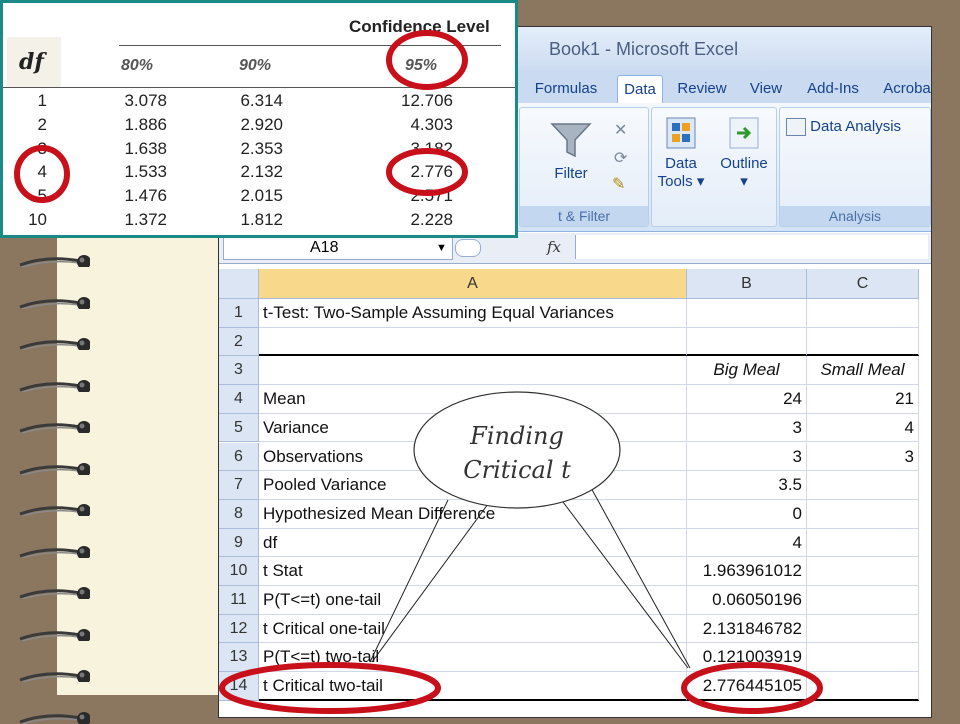  I want to click on row-header: 6, so click(239, 457).